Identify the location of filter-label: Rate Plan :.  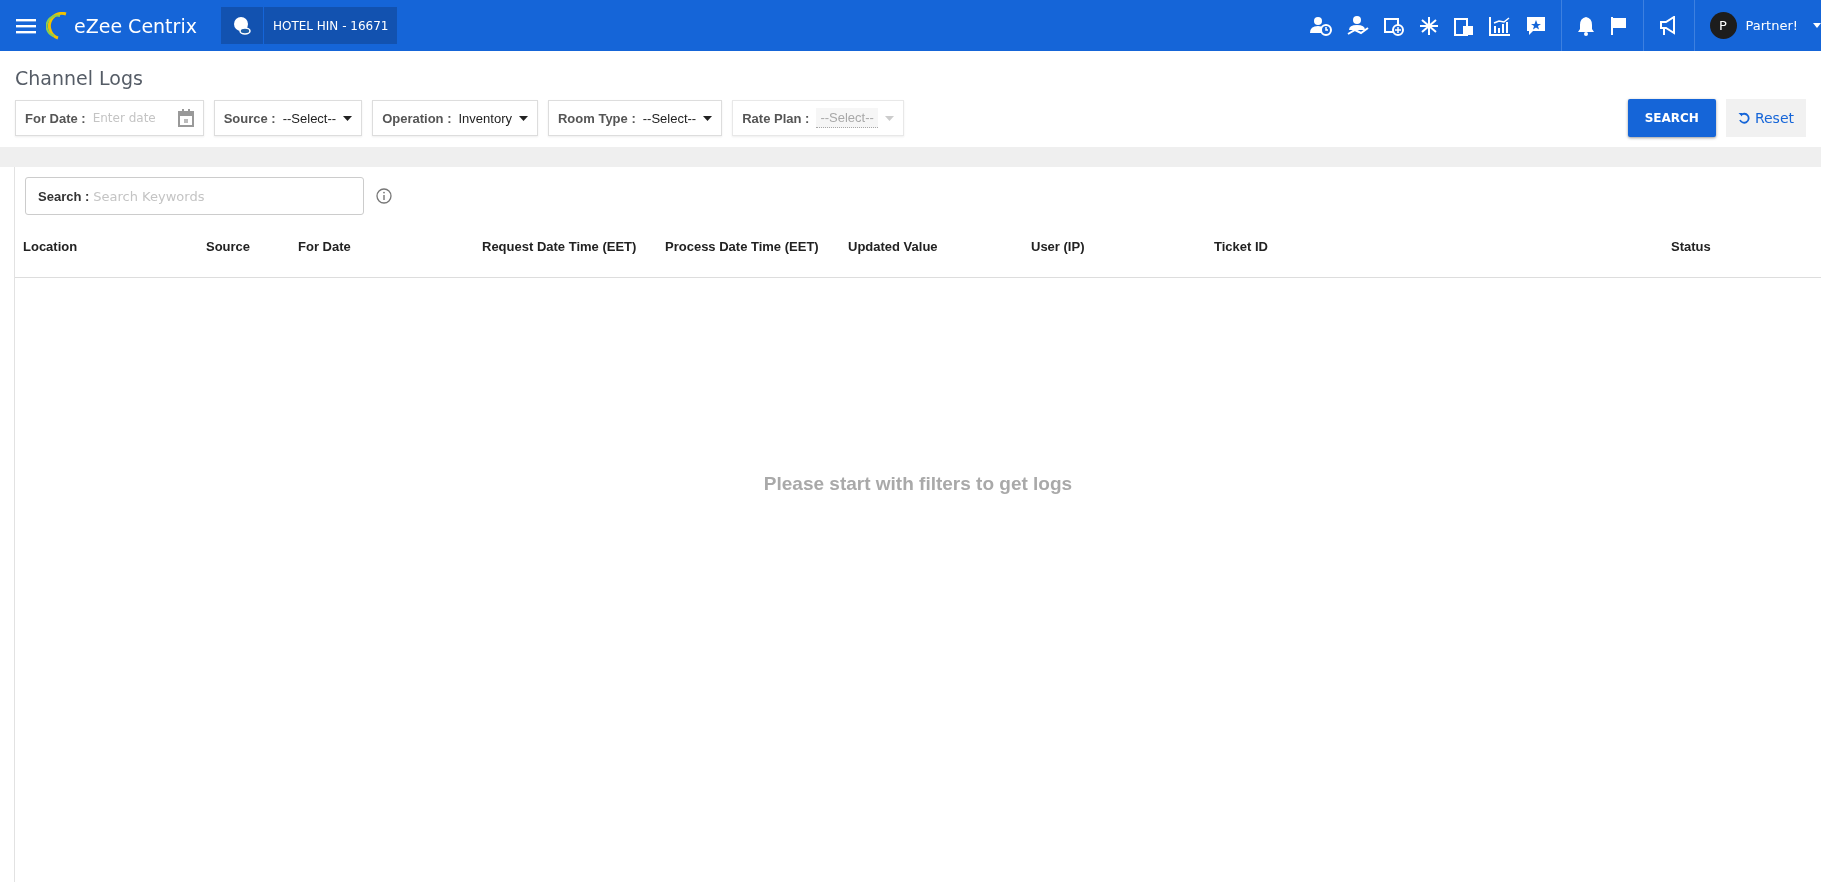
(776, 118).